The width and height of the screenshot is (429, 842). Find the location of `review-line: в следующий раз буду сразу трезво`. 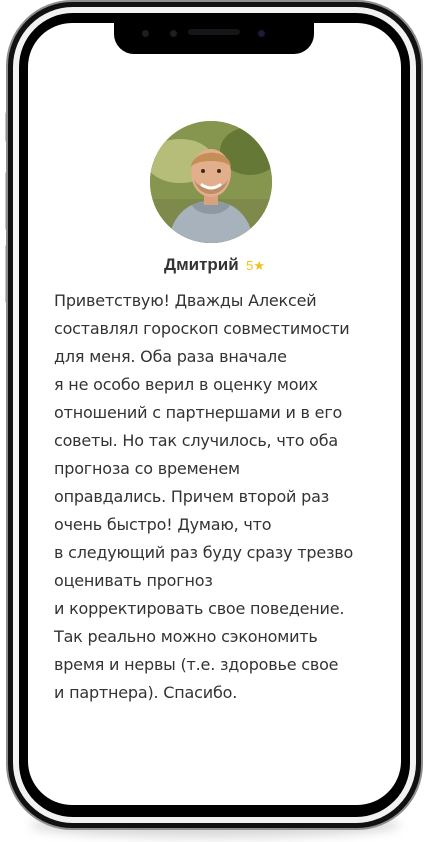

review-line: в следующий раз буду сразу трезво is located at coordinates (204, 552).